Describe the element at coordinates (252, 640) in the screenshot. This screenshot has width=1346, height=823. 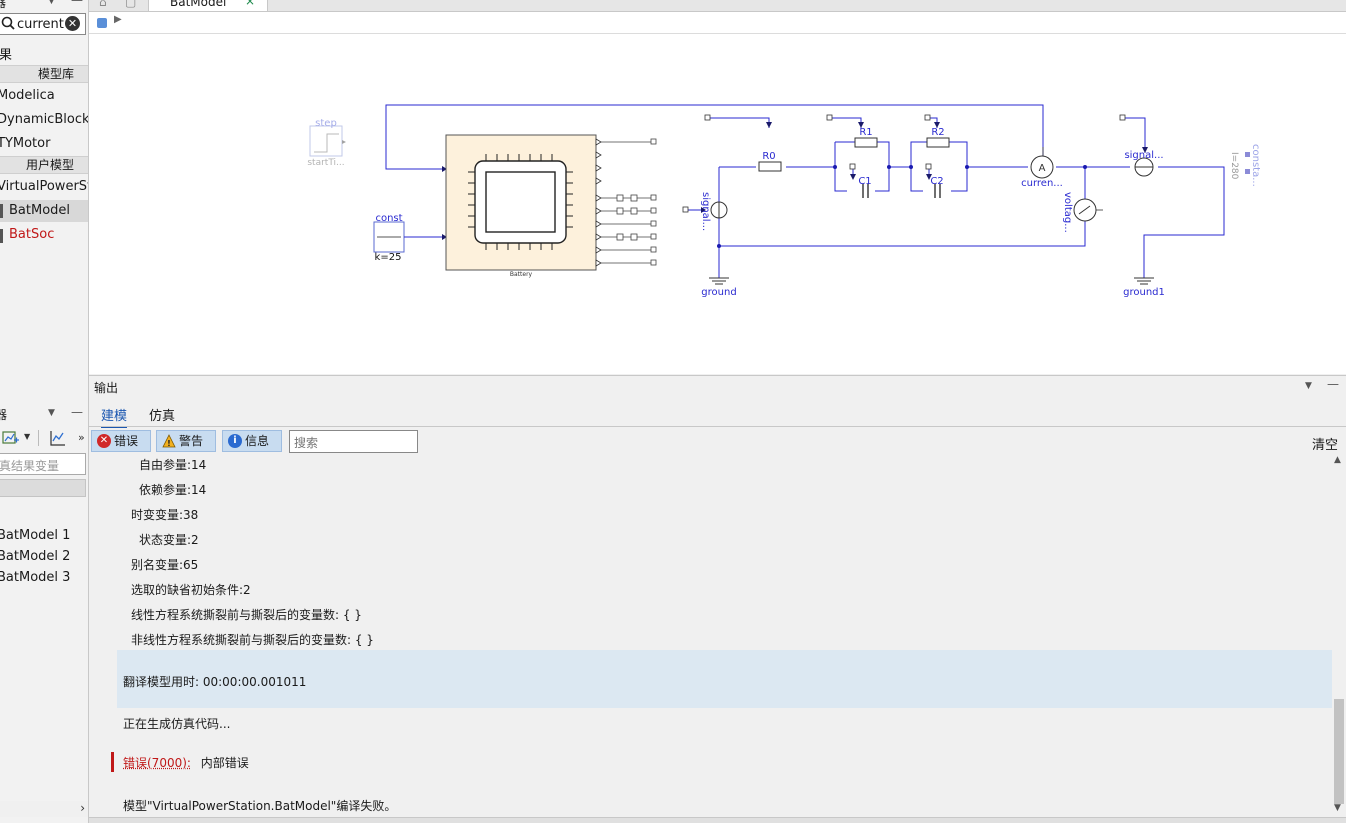
I see `log-line: 非线性方程系统撕裂前与撕裂后的变量数: { }` at that location.